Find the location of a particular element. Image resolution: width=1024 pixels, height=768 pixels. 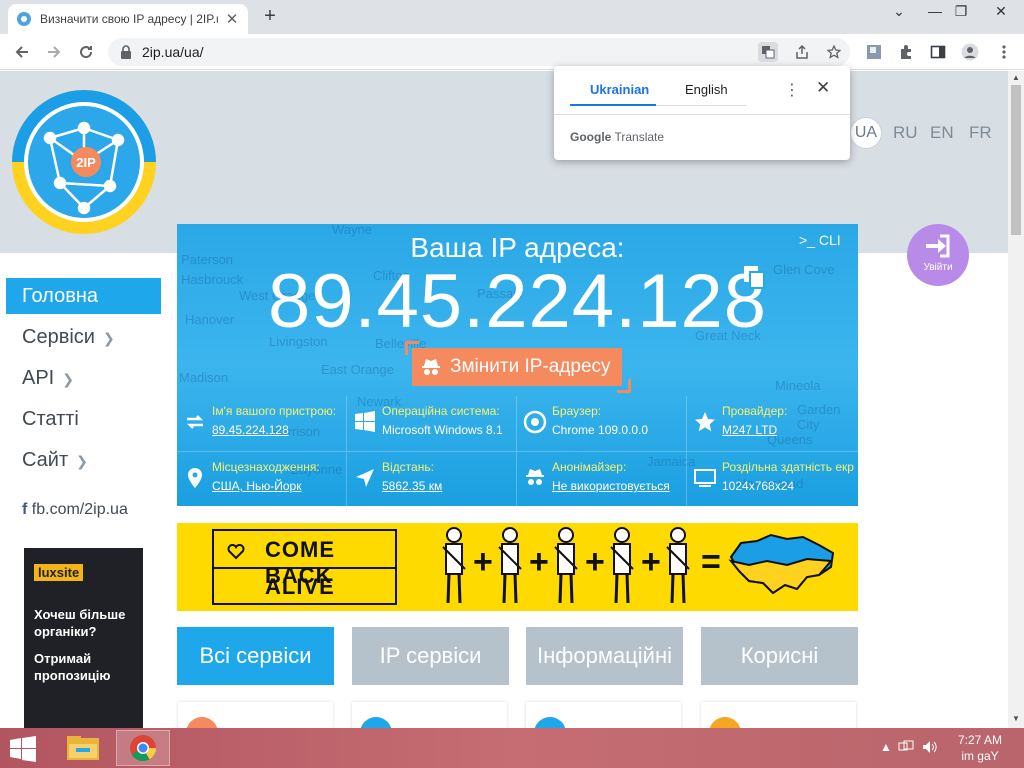

info-value: США, Нью-Йорк is located at coordinates (278, 486).